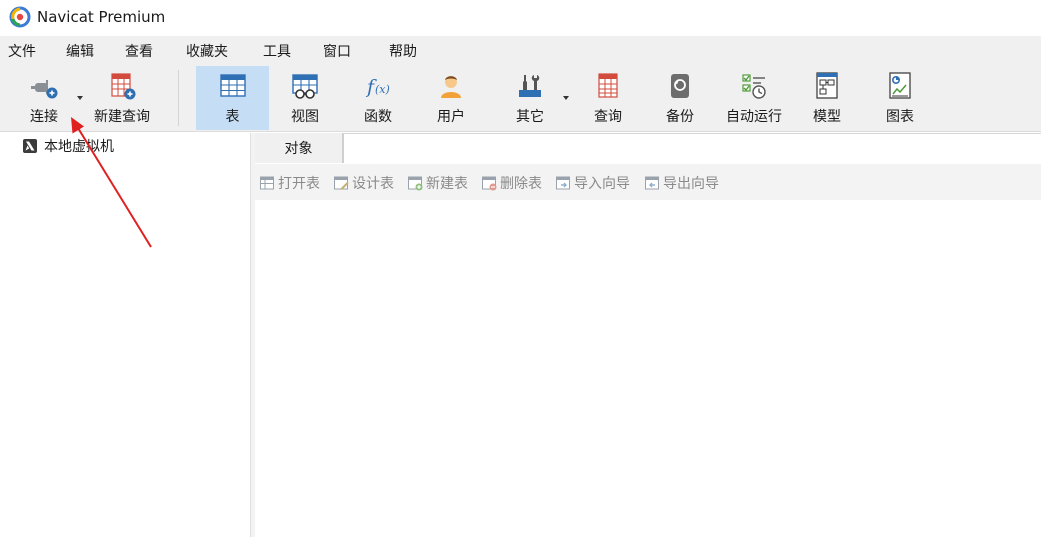 The height and width of the screenshot is (537, 1041). What do you see at coordinates (608, 85) in the screenshot?
I see `query-icon` at bounding box center [608, 85].